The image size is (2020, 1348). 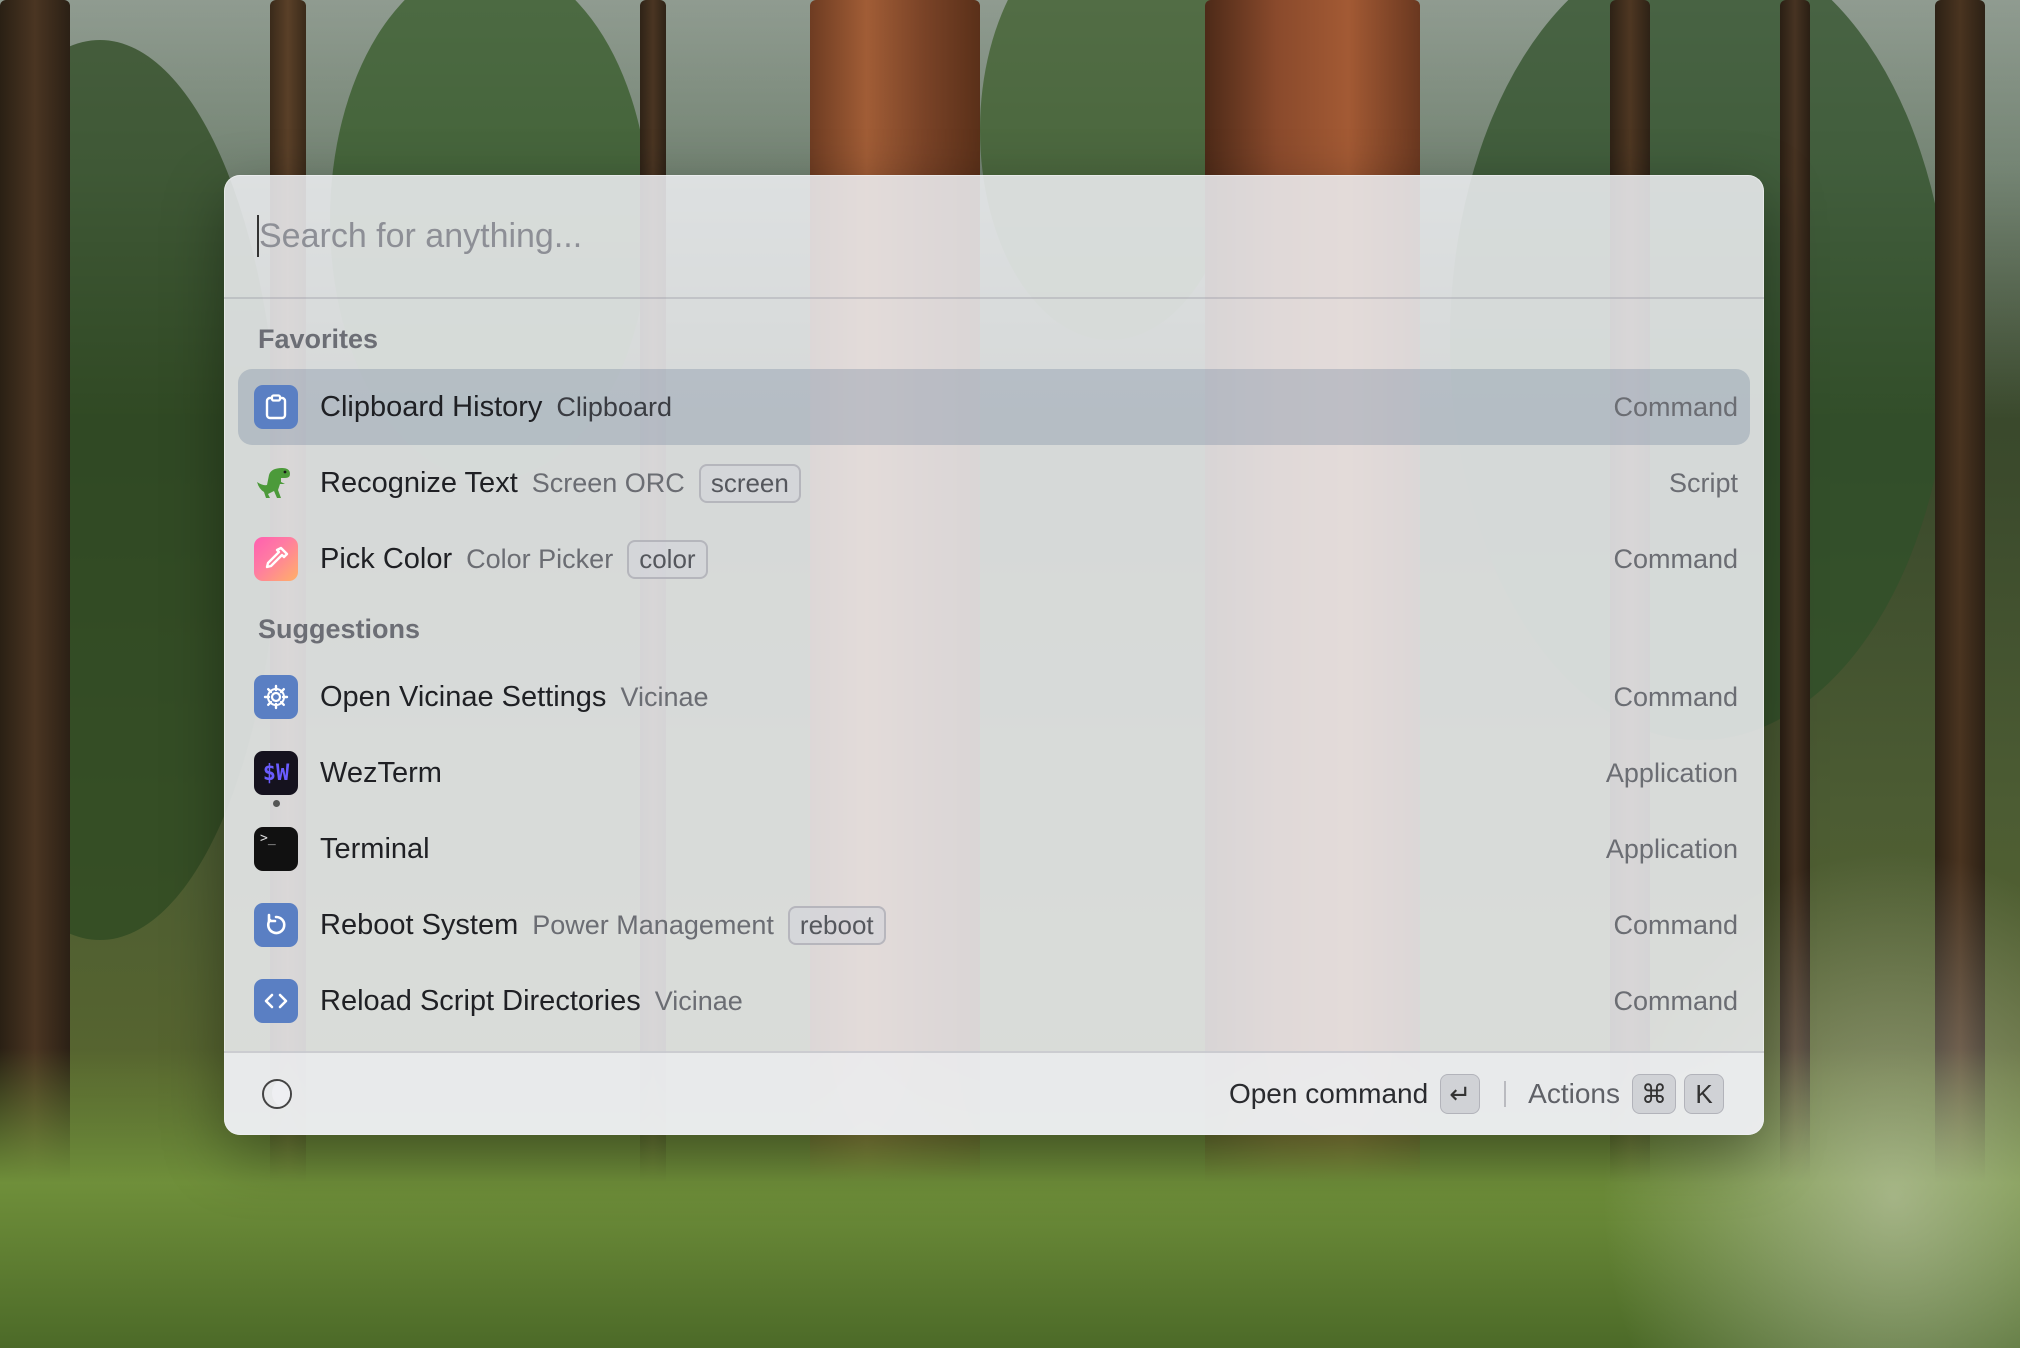 What do you see at coordinates (653, 924) in the screenshot?
I see `item-subtitle: Power Management` at bounding box center [653, 924].